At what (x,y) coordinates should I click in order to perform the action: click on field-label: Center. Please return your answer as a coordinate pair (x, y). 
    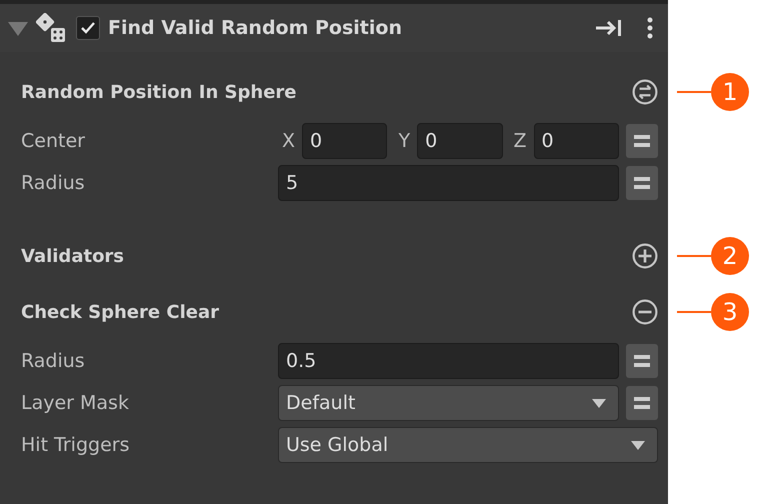
    Looking at the image, I should click on (53, 141).